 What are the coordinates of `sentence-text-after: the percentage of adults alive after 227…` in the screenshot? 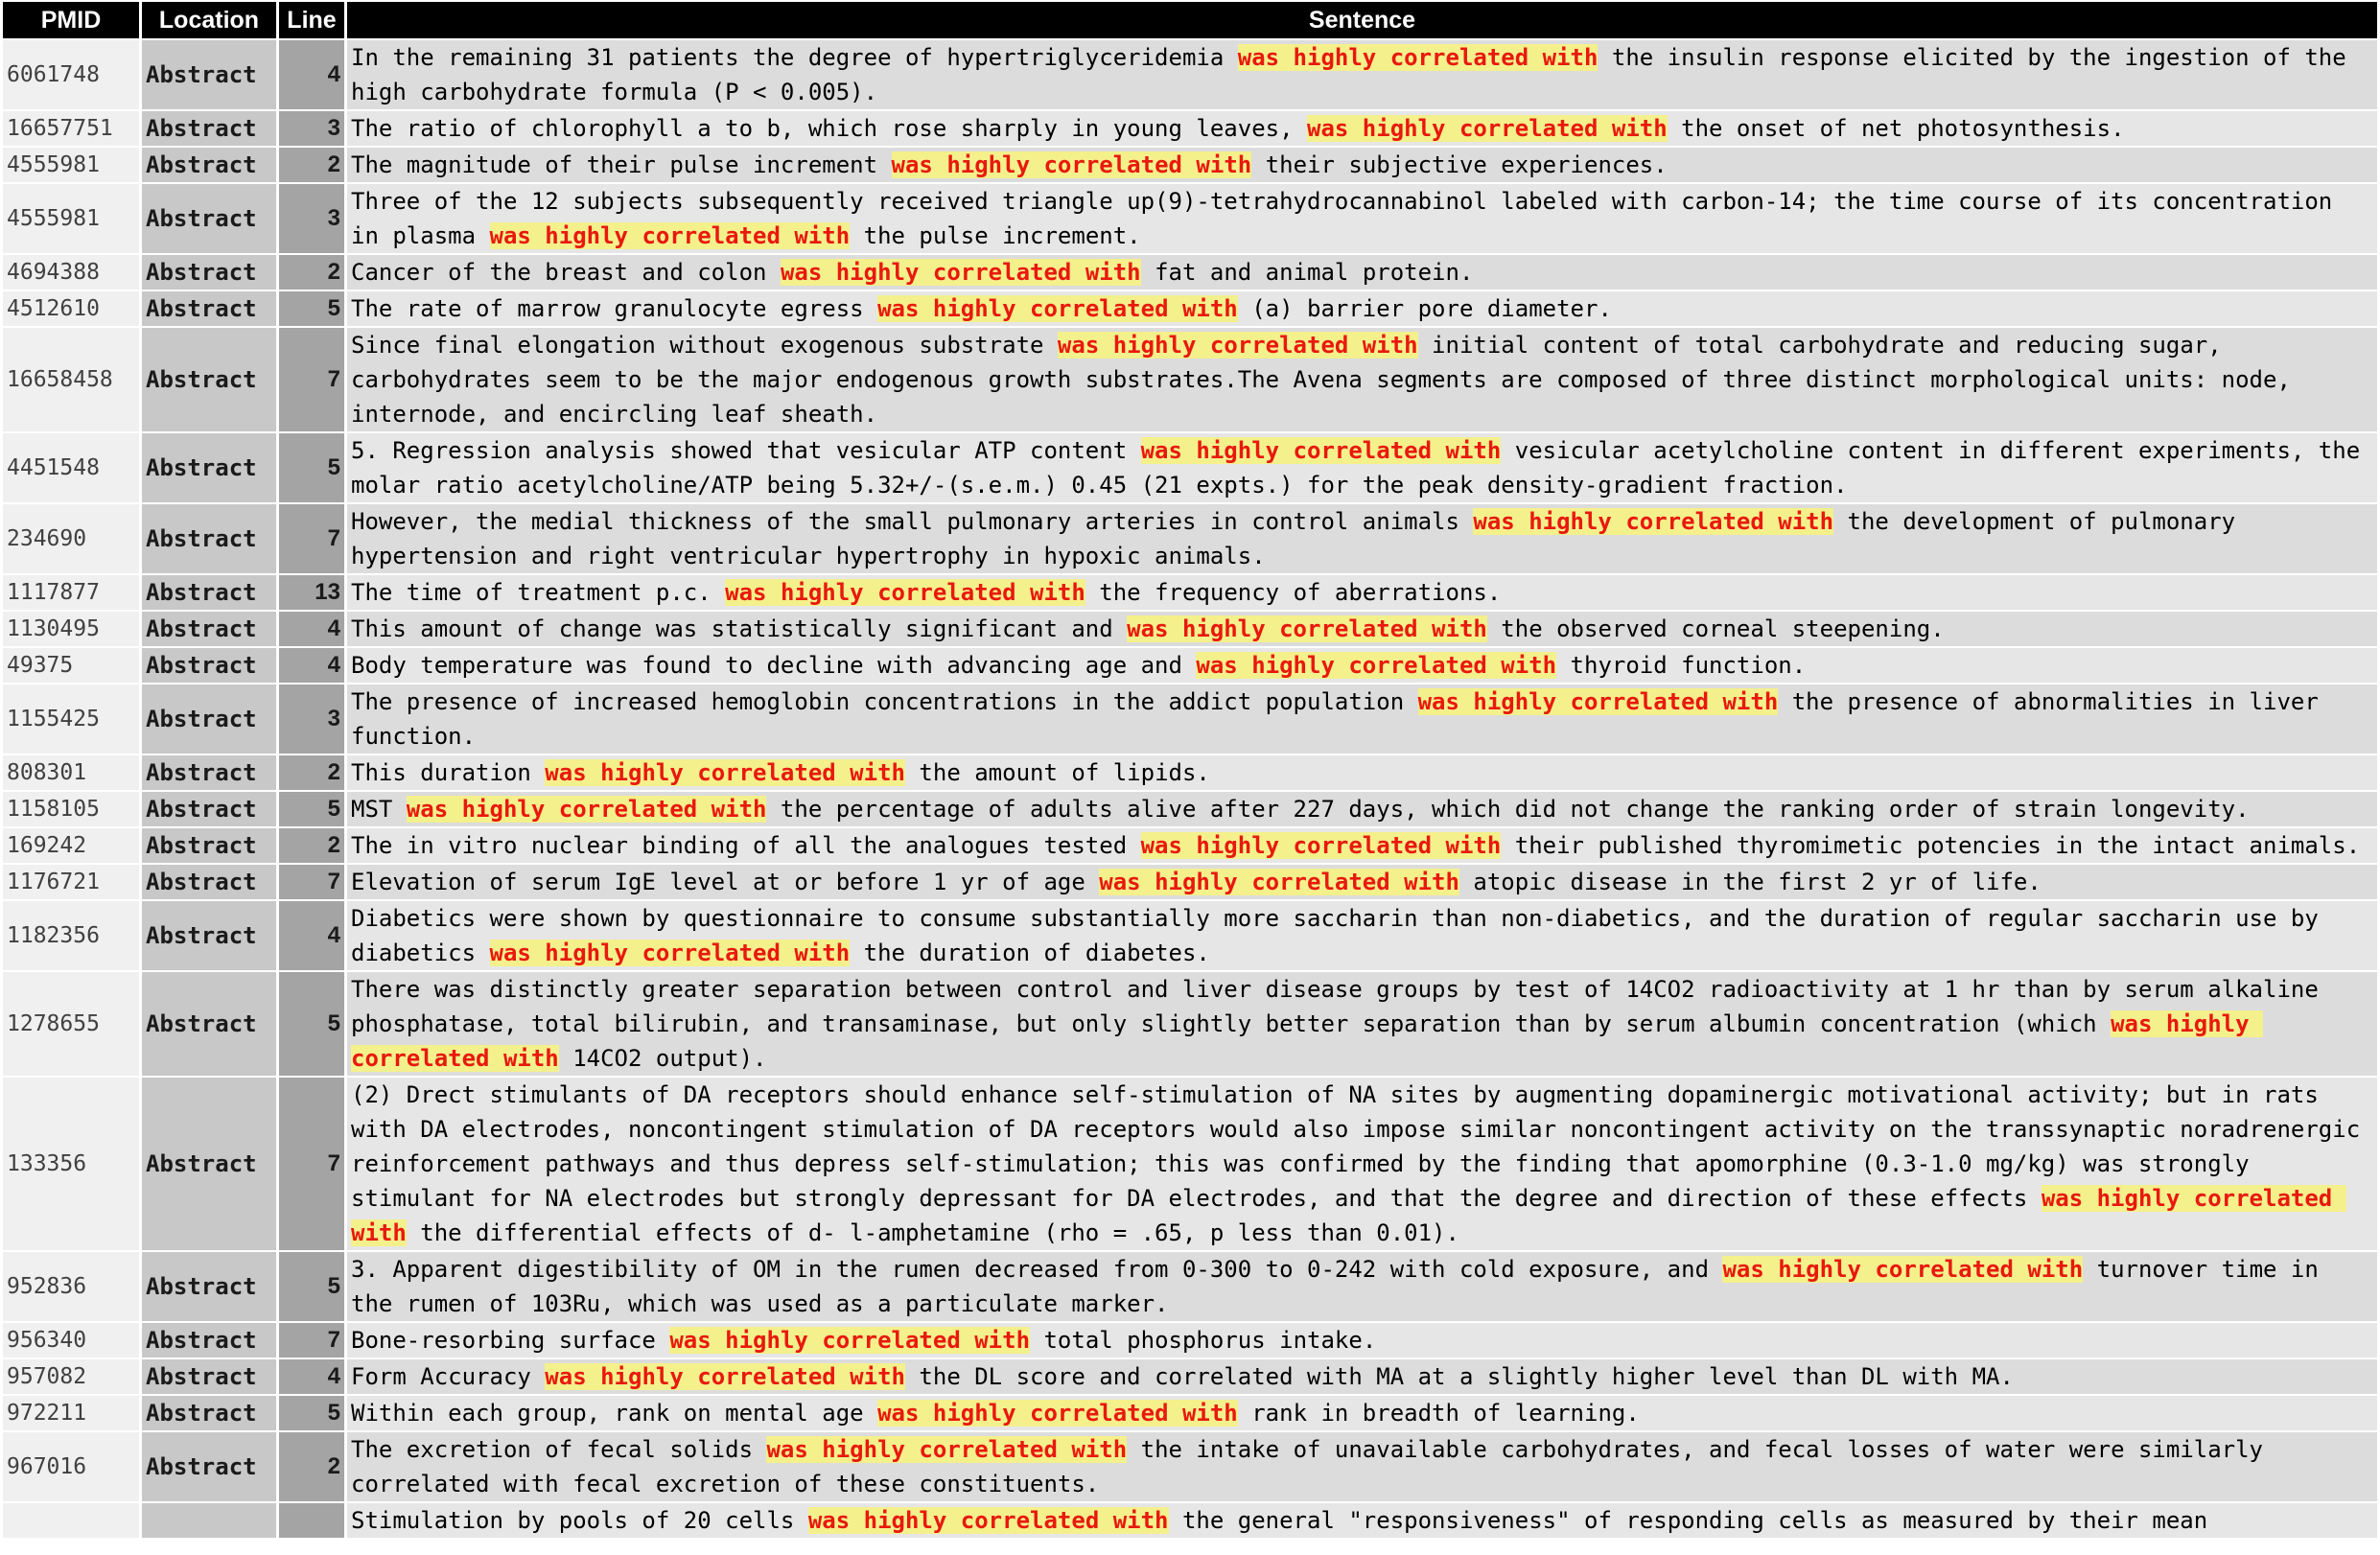 It's located at (1508, 809).